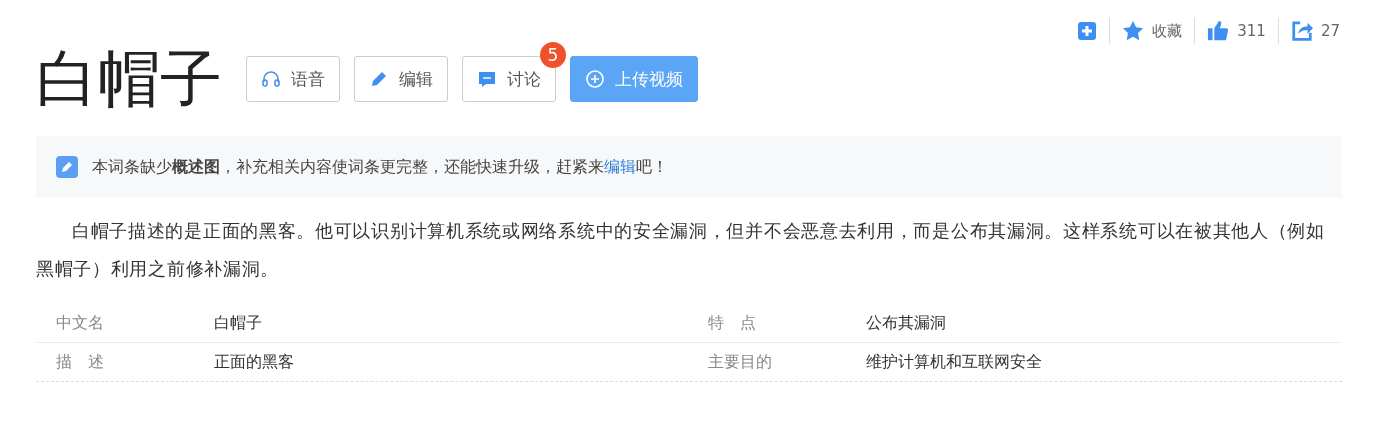 This screenshot has width=1386, height=438. Describe the element at coordinates (238, 323) in the screenshot. I see `field-value: 白帽子` at that location.